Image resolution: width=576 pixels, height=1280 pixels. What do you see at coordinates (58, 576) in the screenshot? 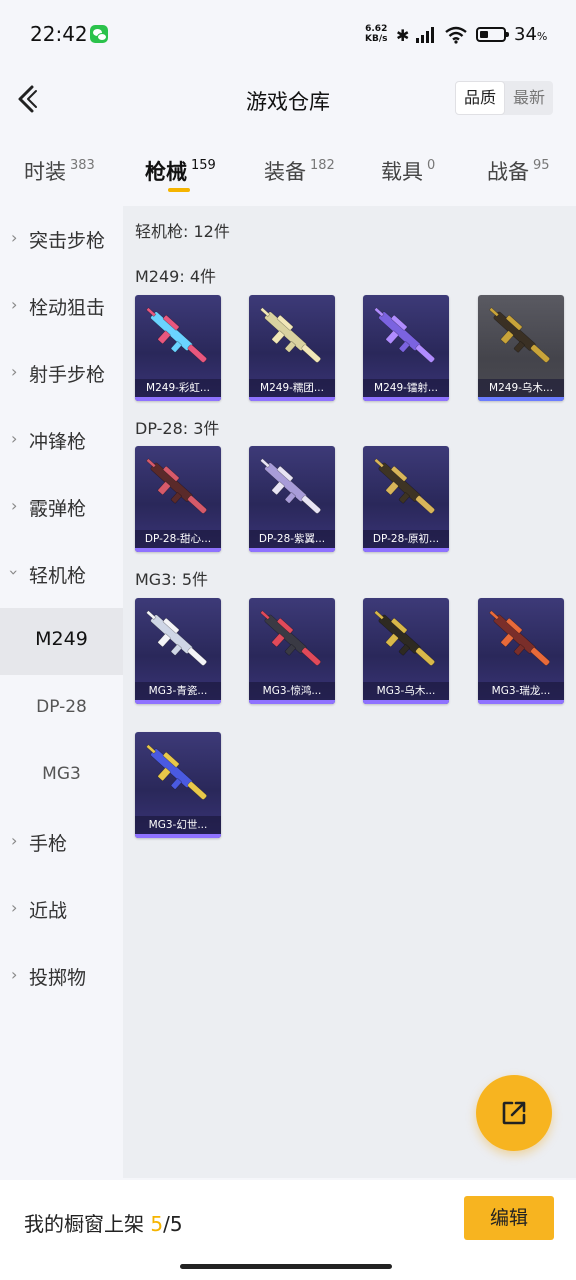
I see `sidebar-item-label: 轻机枪` at bounding box center [58, 576].